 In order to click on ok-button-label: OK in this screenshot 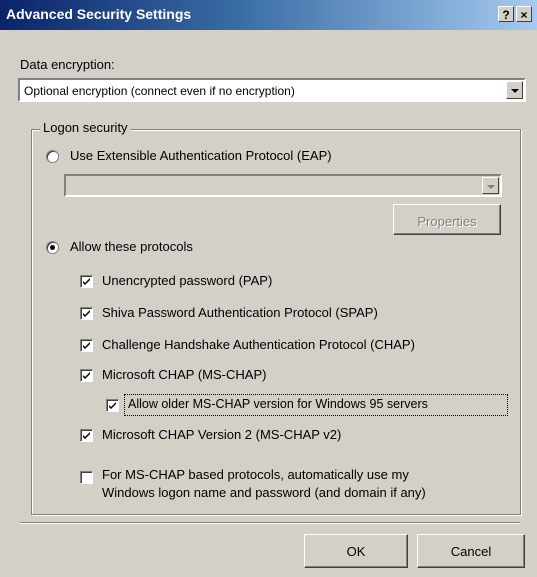, I will do `click(356, 551)`.